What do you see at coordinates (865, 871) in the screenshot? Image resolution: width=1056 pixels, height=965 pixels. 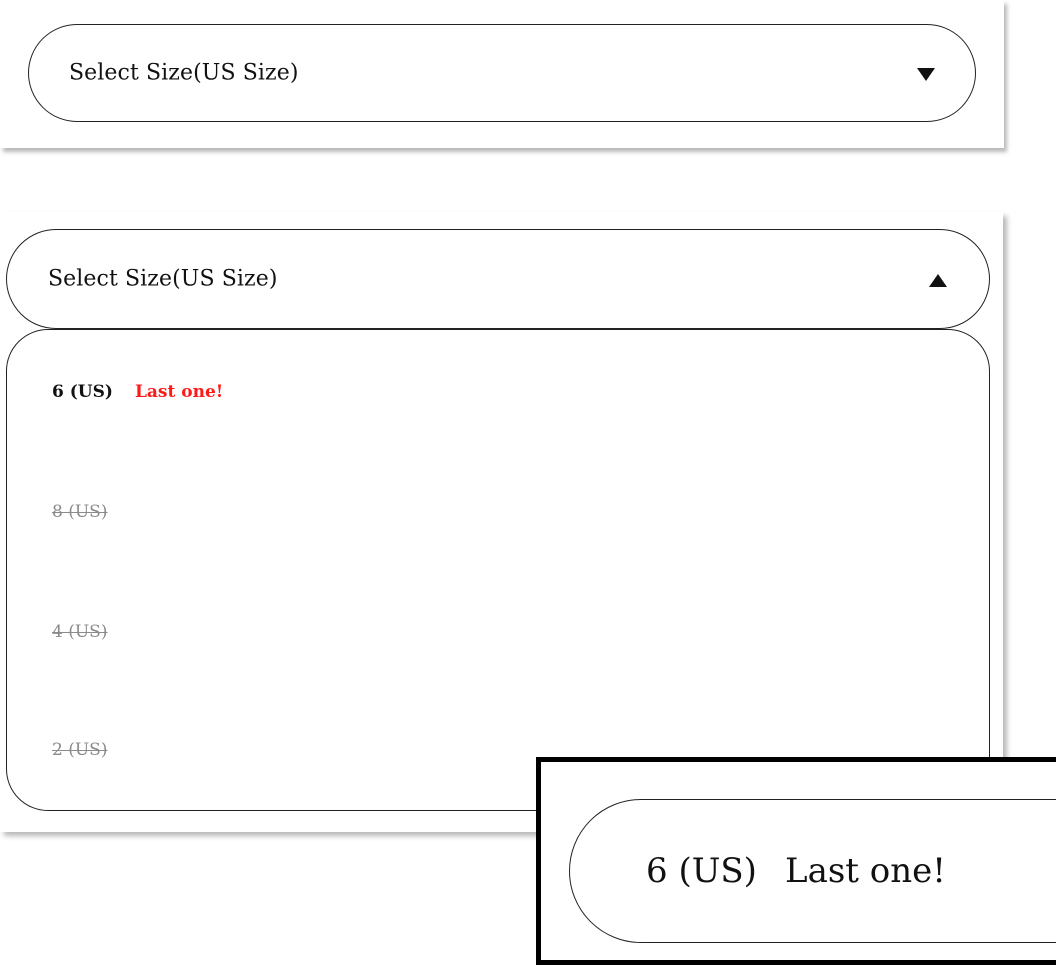 I see `zoomed-stock-note: Last one!` at bounding box center [865, 871].